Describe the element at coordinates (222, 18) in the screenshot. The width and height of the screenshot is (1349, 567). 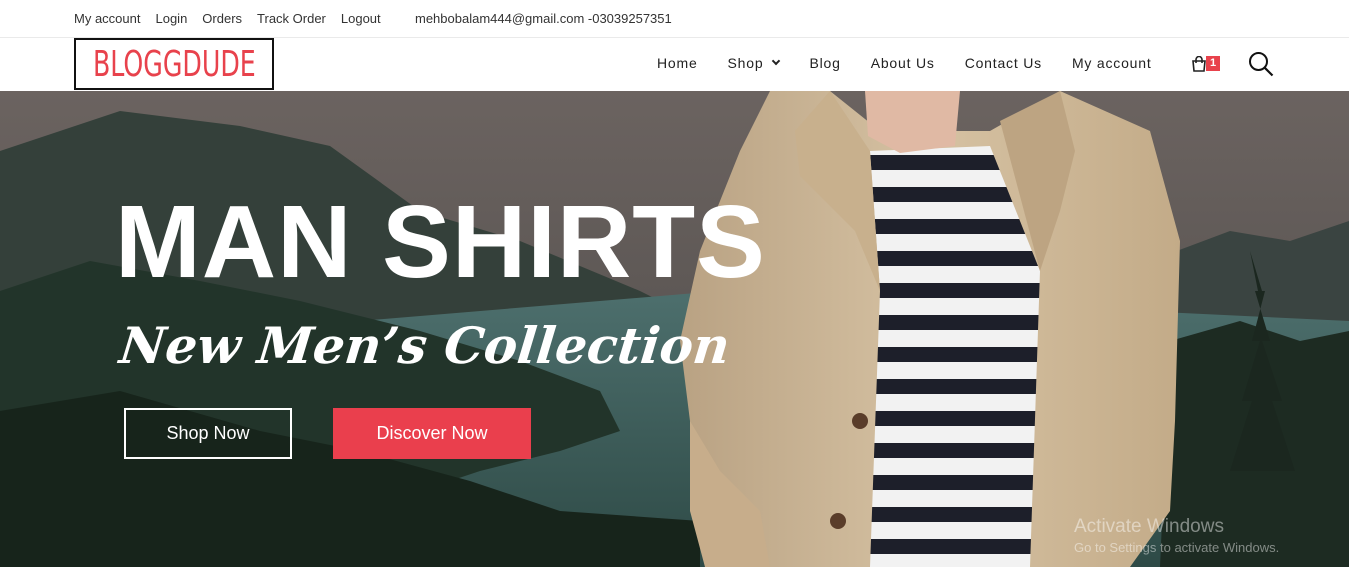
I see `top-link-orders: Orders` at that location.